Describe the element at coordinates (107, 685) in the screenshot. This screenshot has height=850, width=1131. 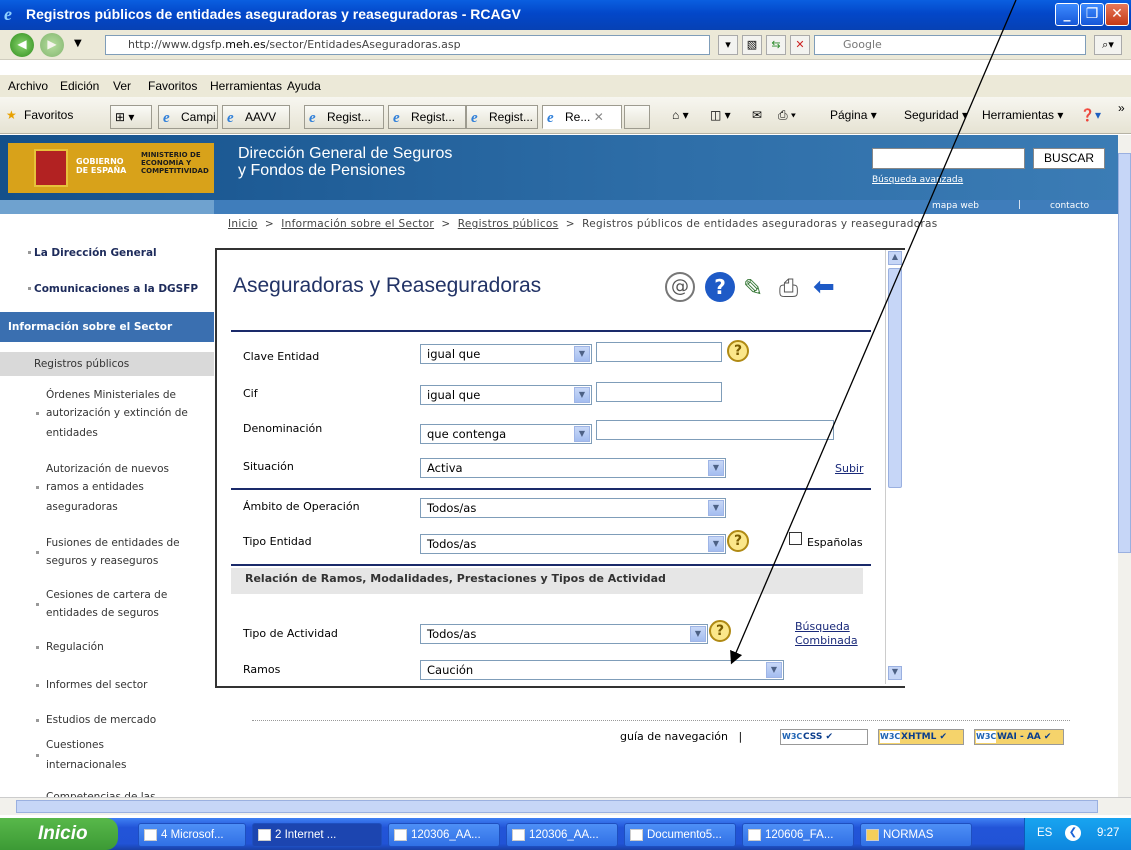
I see `sidebar-item-informes: Informes del sector` at that location.